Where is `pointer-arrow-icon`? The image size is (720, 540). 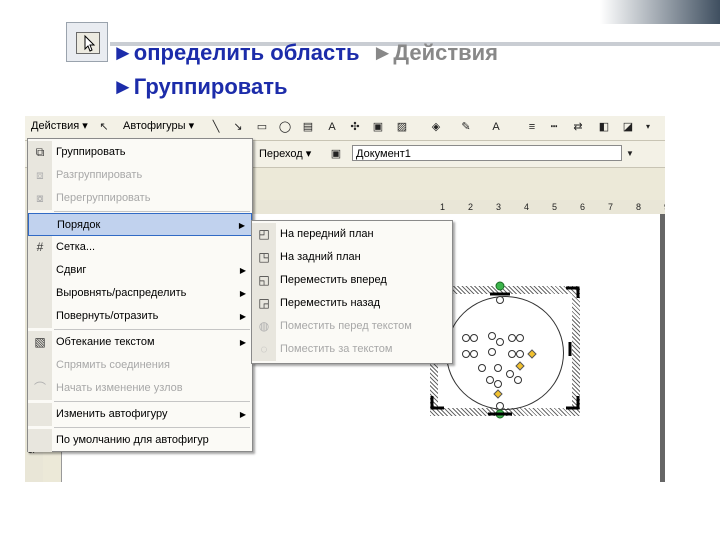
pointer-arrow-icon is located at coordinates (88, 43).